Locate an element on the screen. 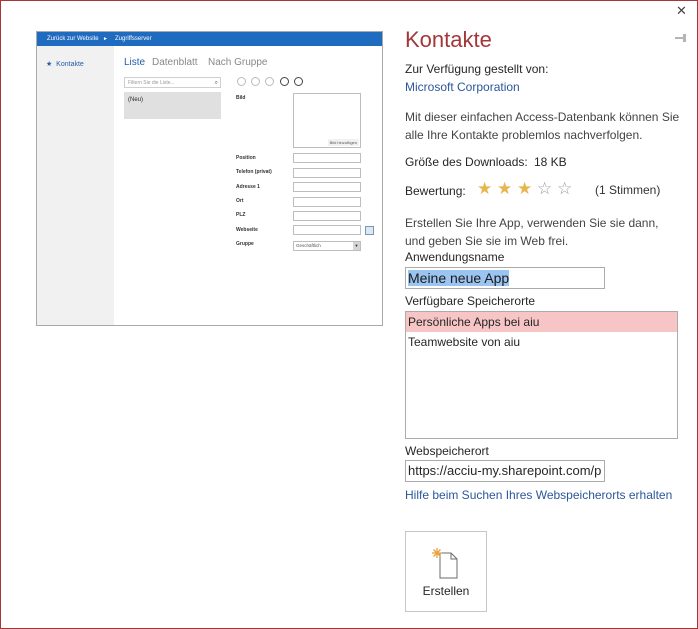 The width and height of the screenshot is (698, 629). create-button-label: Erstellen is located at coordinates (446, 591).